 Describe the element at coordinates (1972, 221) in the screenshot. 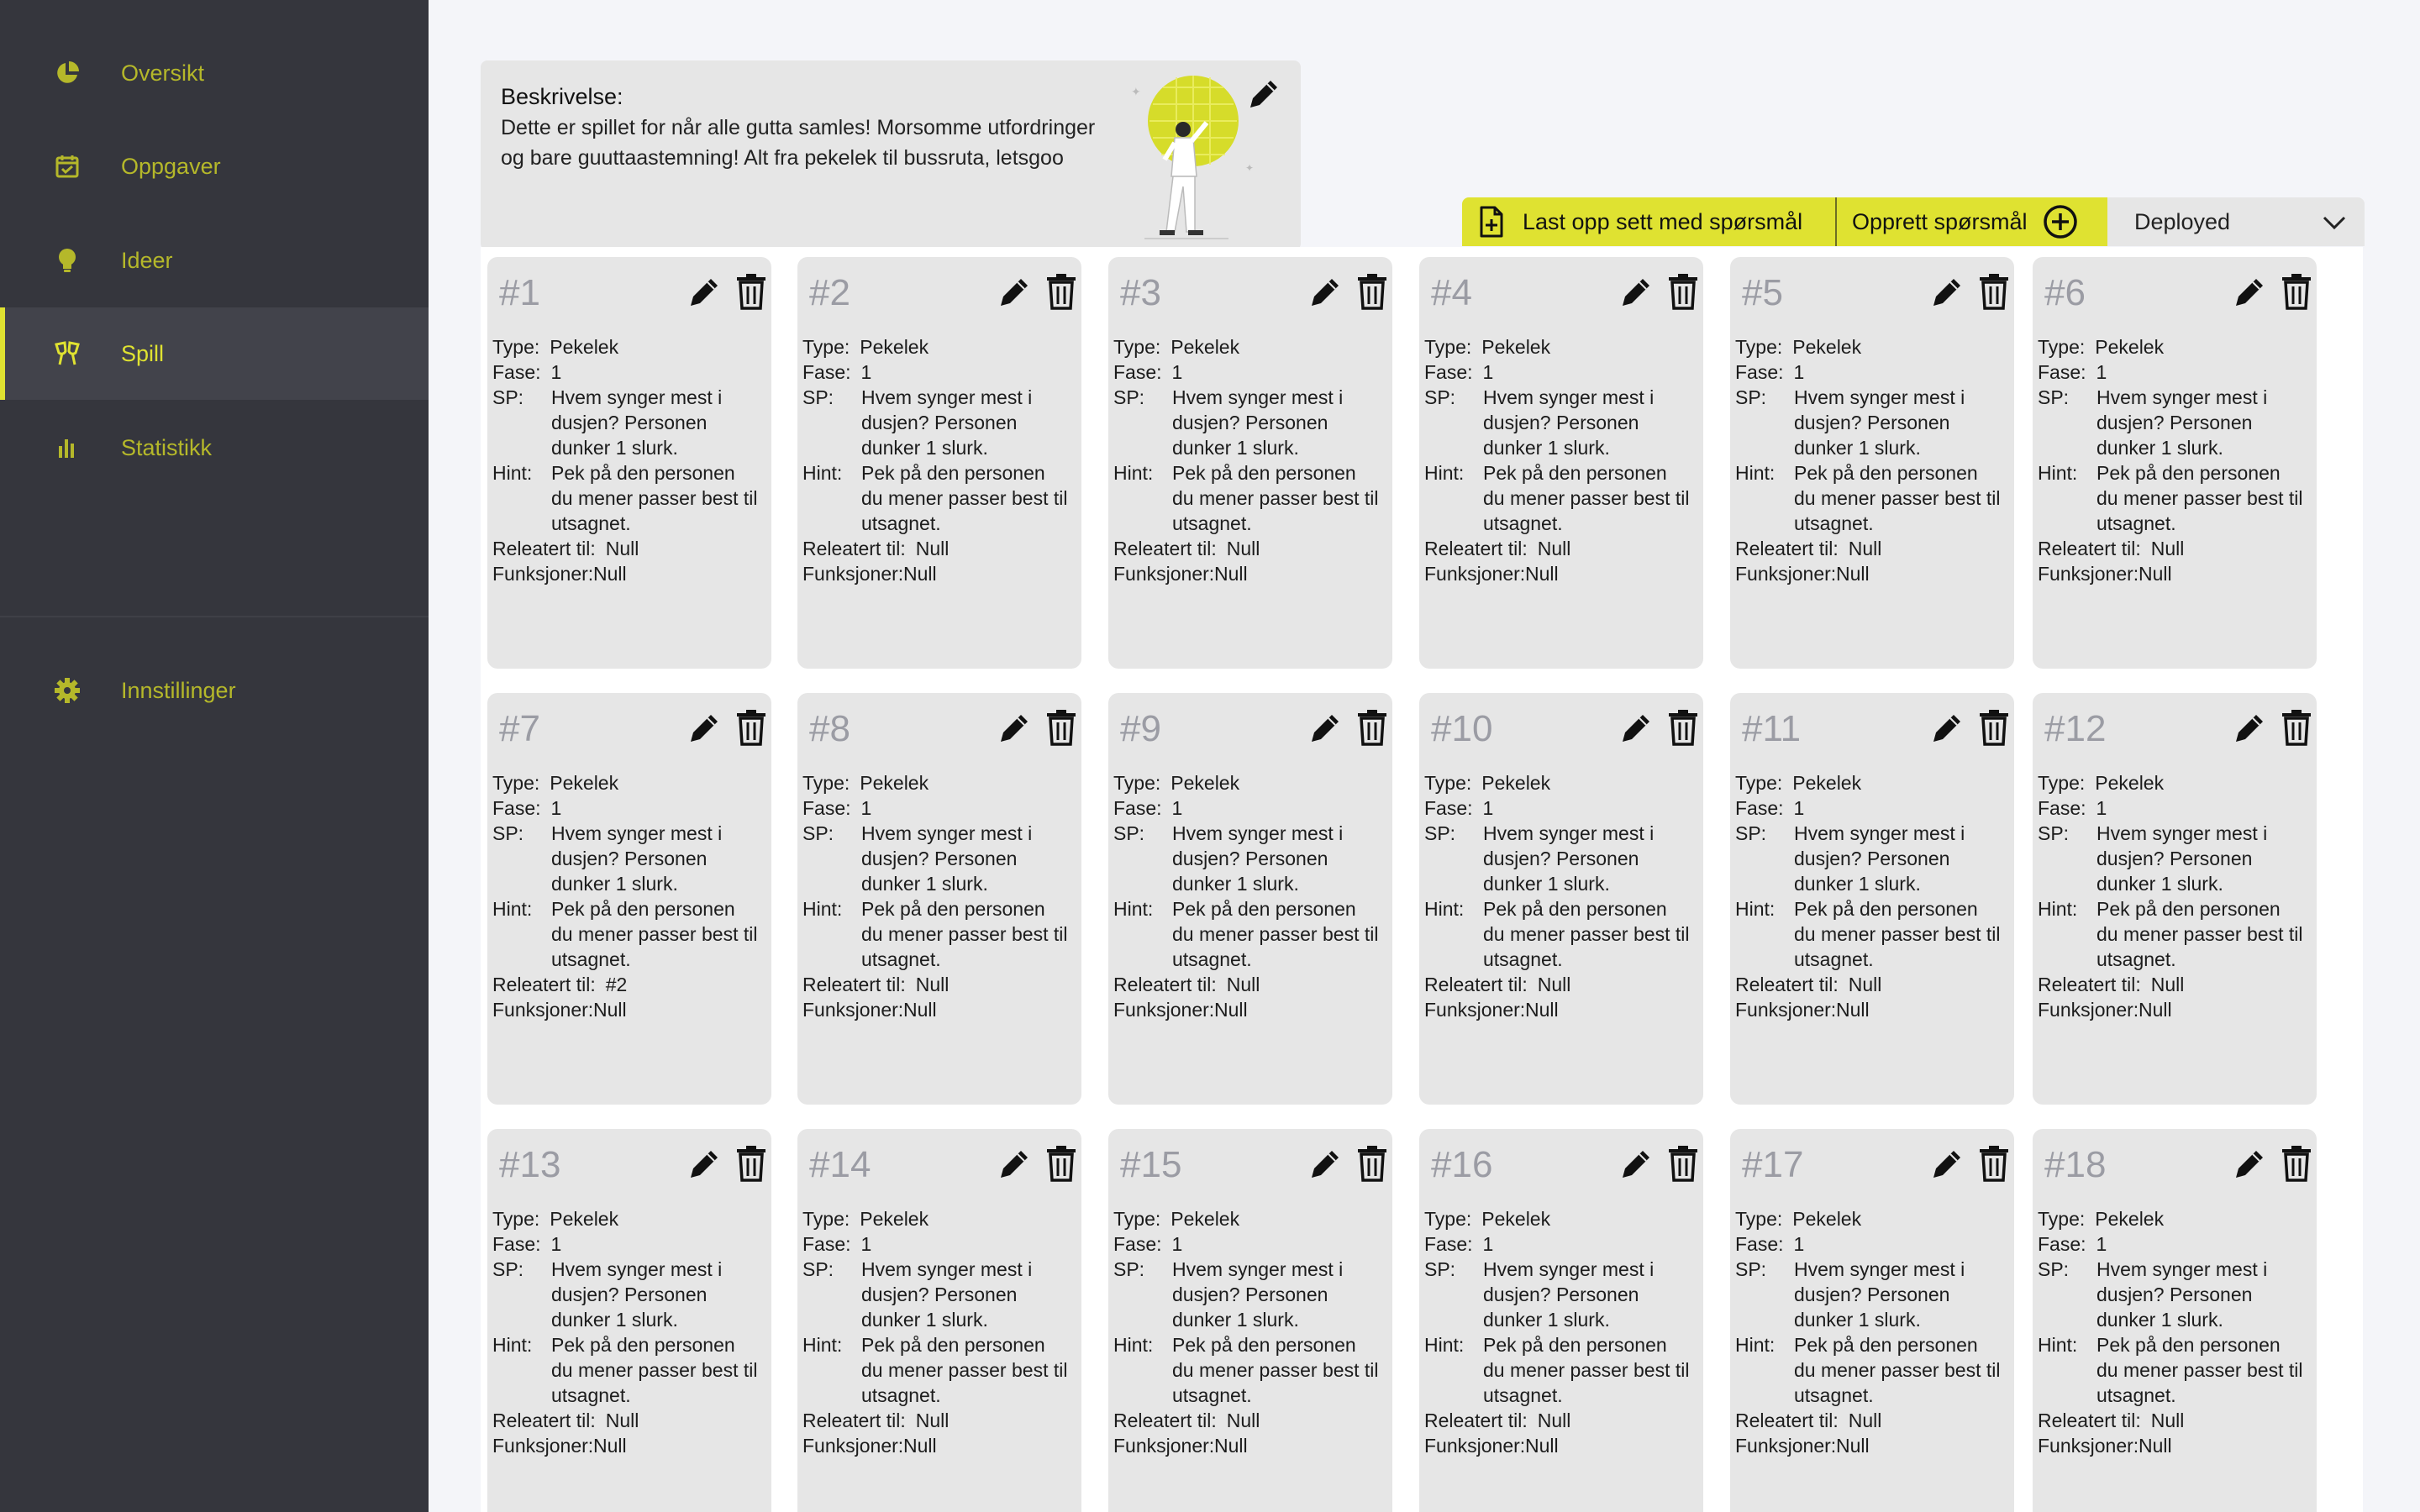

I see `create-question-button: Opprett spørsmål` at that location.